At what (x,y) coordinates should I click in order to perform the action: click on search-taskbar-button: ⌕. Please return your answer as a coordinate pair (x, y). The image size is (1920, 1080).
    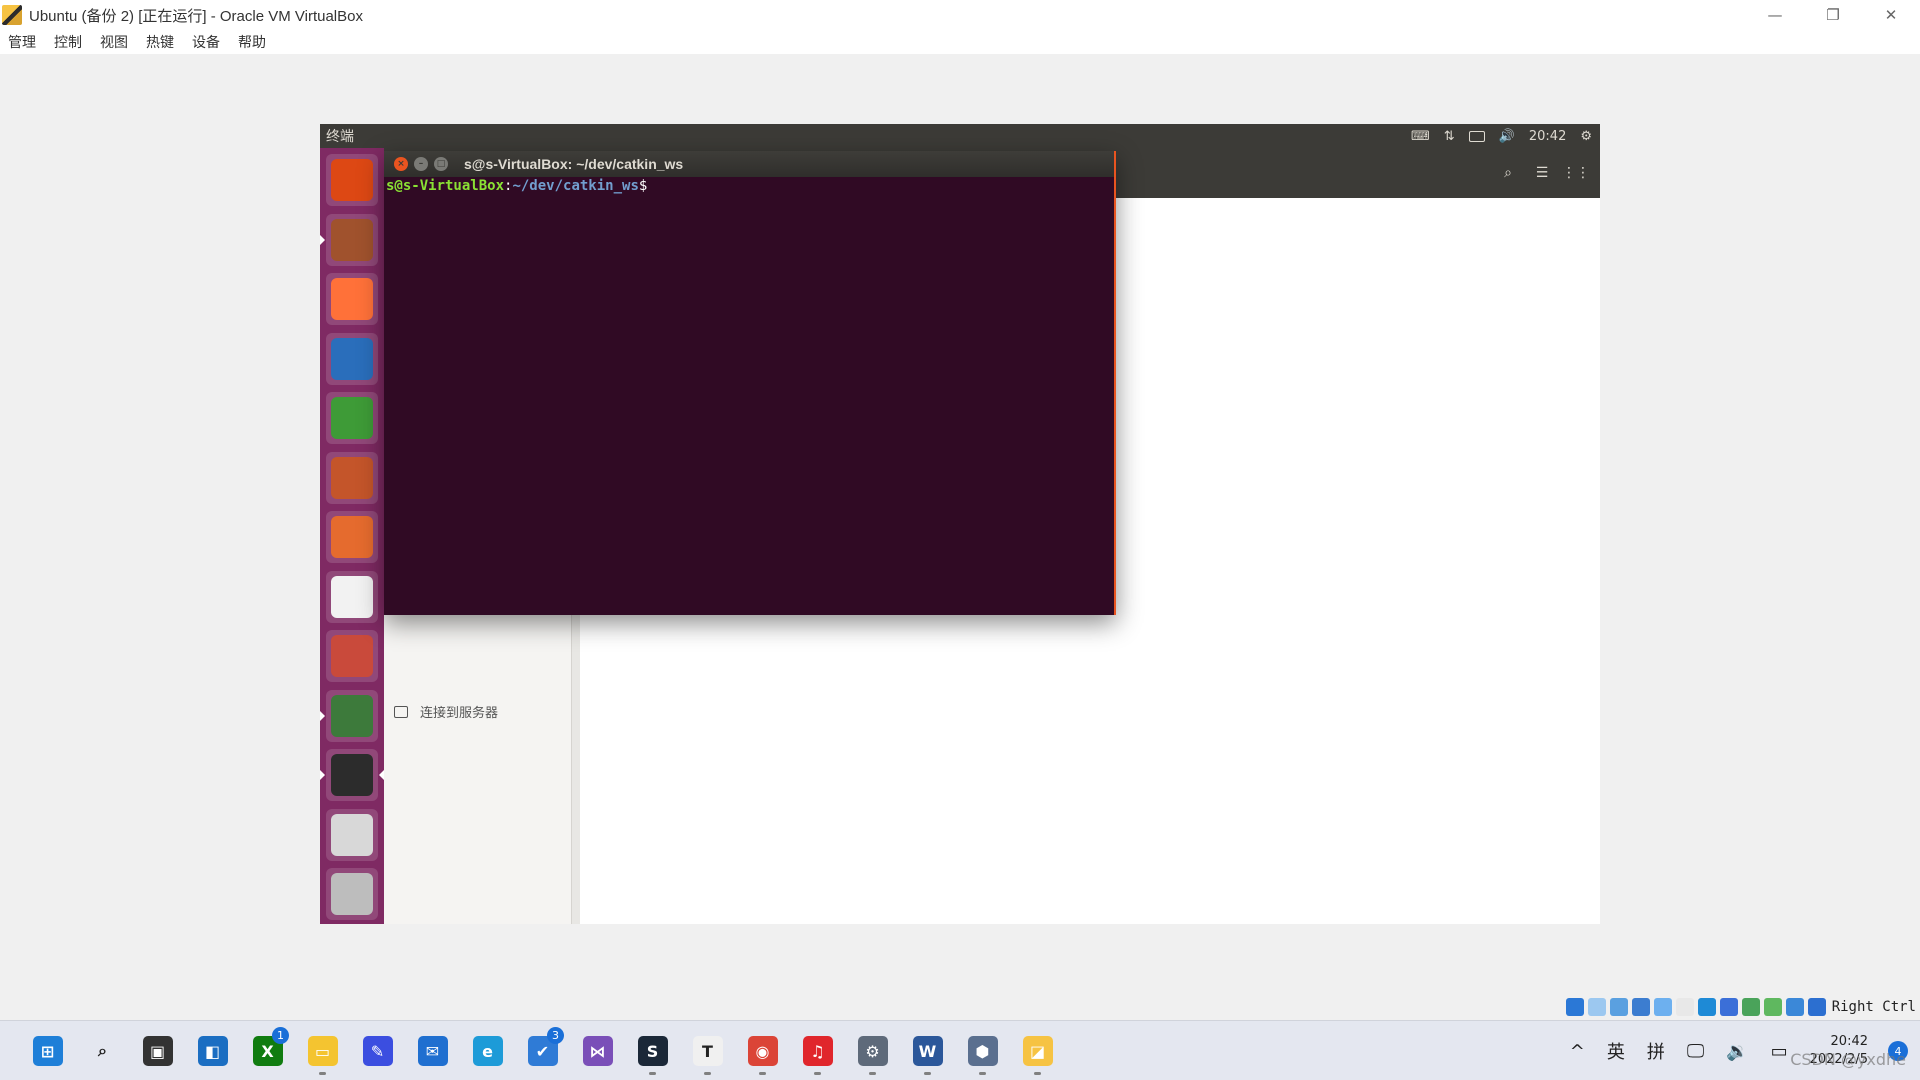
    Looking at the image, I should click on (102, 1050).